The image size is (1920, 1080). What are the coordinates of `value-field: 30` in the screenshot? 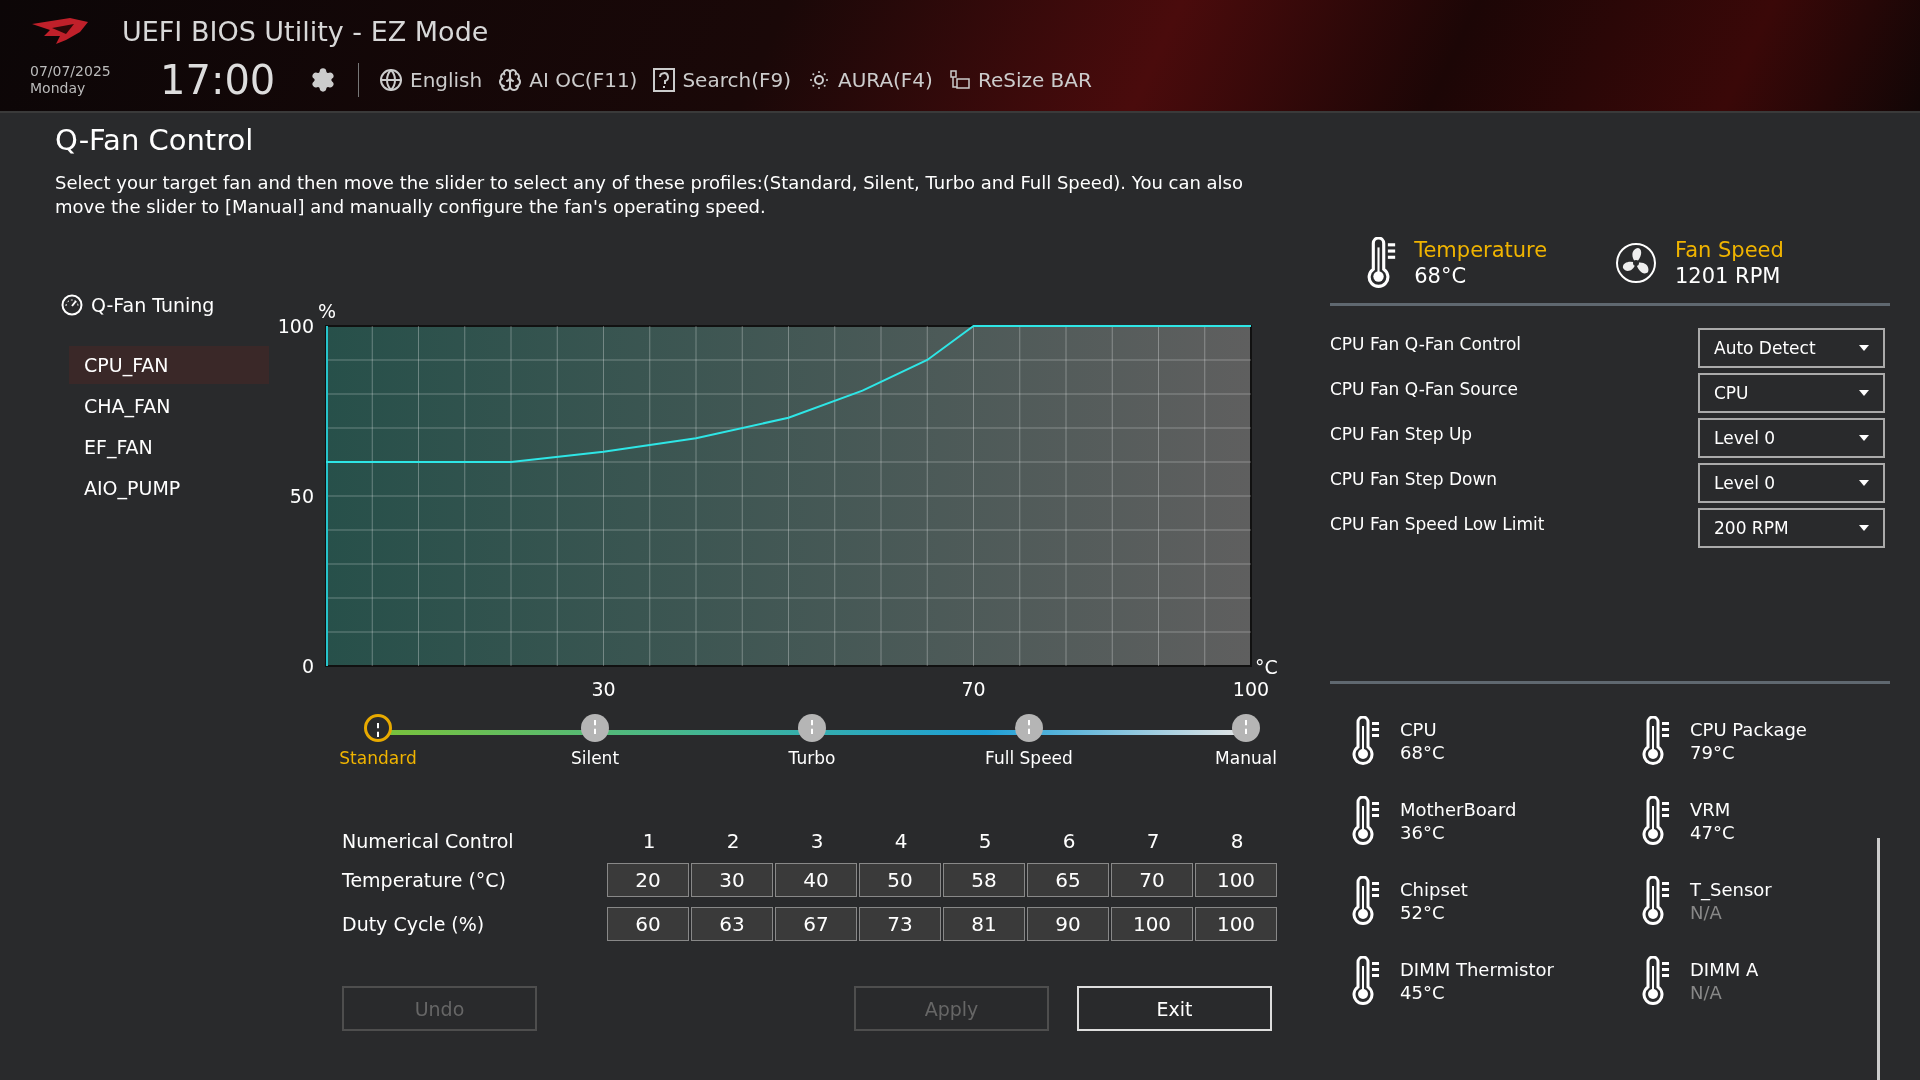 It's located at (732, 880).